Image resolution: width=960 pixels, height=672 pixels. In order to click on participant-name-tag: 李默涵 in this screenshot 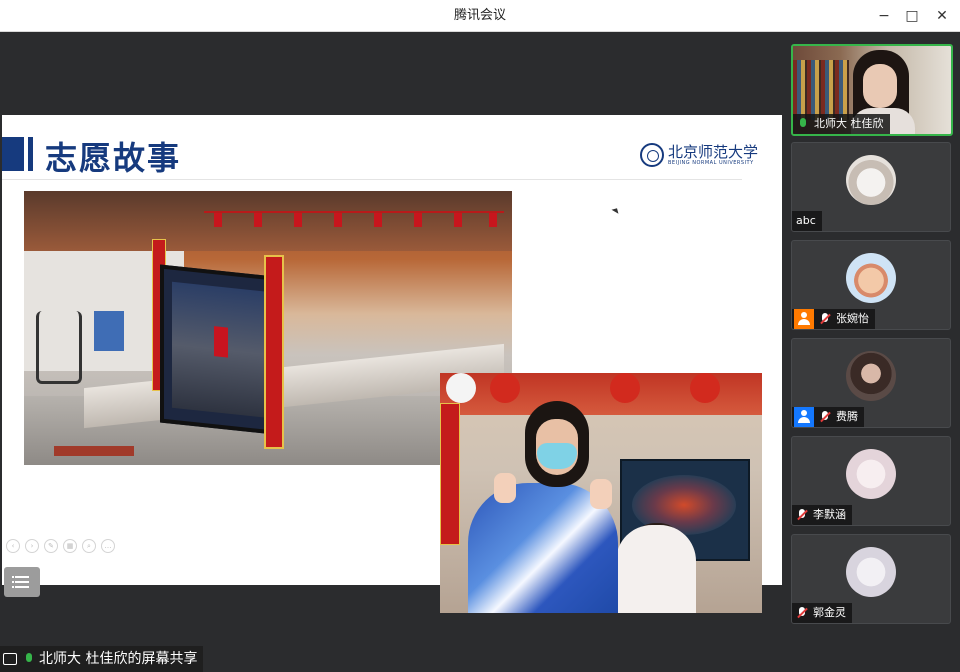, I will do `click(822, 515)`.